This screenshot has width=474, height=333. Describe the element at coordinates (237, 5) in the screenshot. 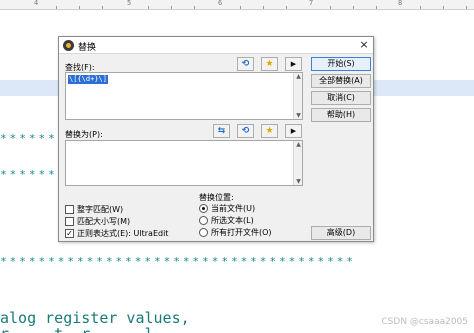

I see `ruler: 4 5 6 7 8` at that location.